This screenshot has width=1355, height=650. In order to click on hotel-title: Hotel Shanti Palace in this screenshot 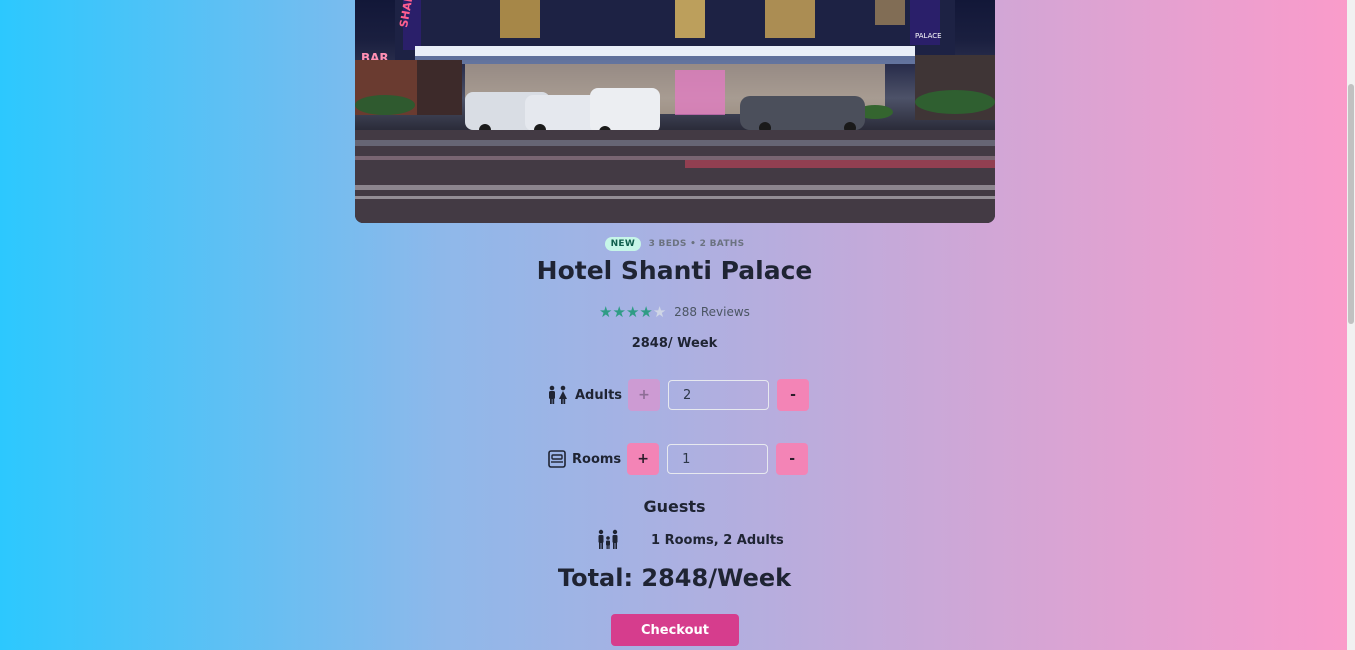, I will do `click(674, 270)`.